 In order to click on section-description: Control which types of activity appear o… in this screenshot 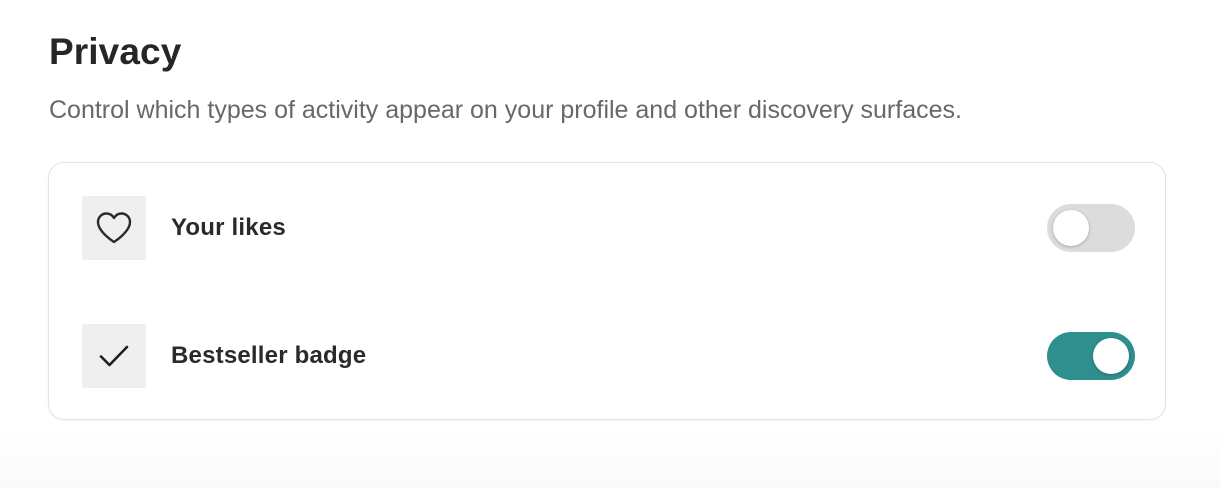, I will do `click(505, 110)`.